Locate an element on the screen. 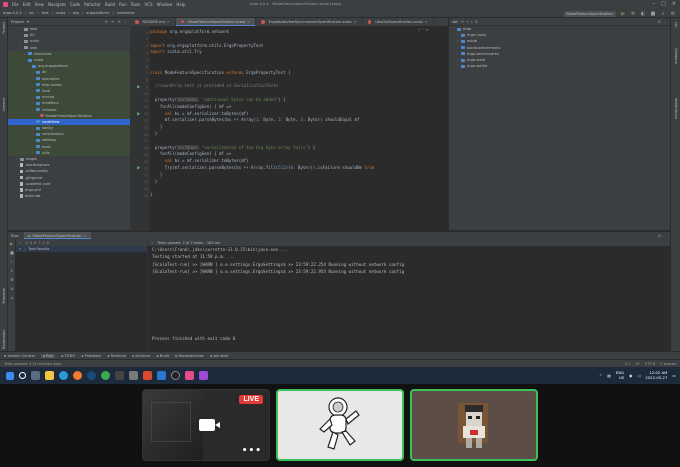 The image size is (680, 467). windows-start-icon is located at coordinates (10, 375).